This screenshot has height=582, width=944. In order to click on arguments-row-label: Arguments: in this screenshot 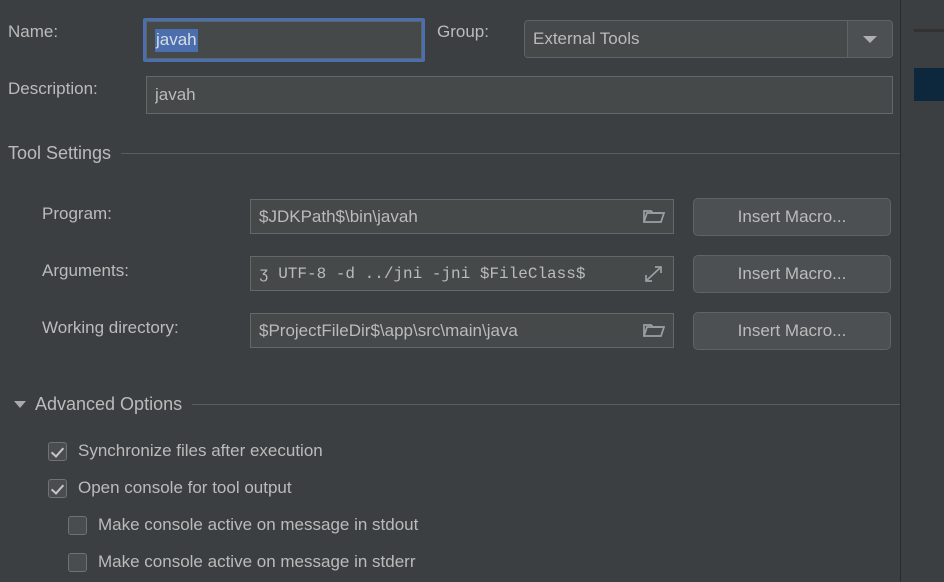, I will do `click(85, 271)`.